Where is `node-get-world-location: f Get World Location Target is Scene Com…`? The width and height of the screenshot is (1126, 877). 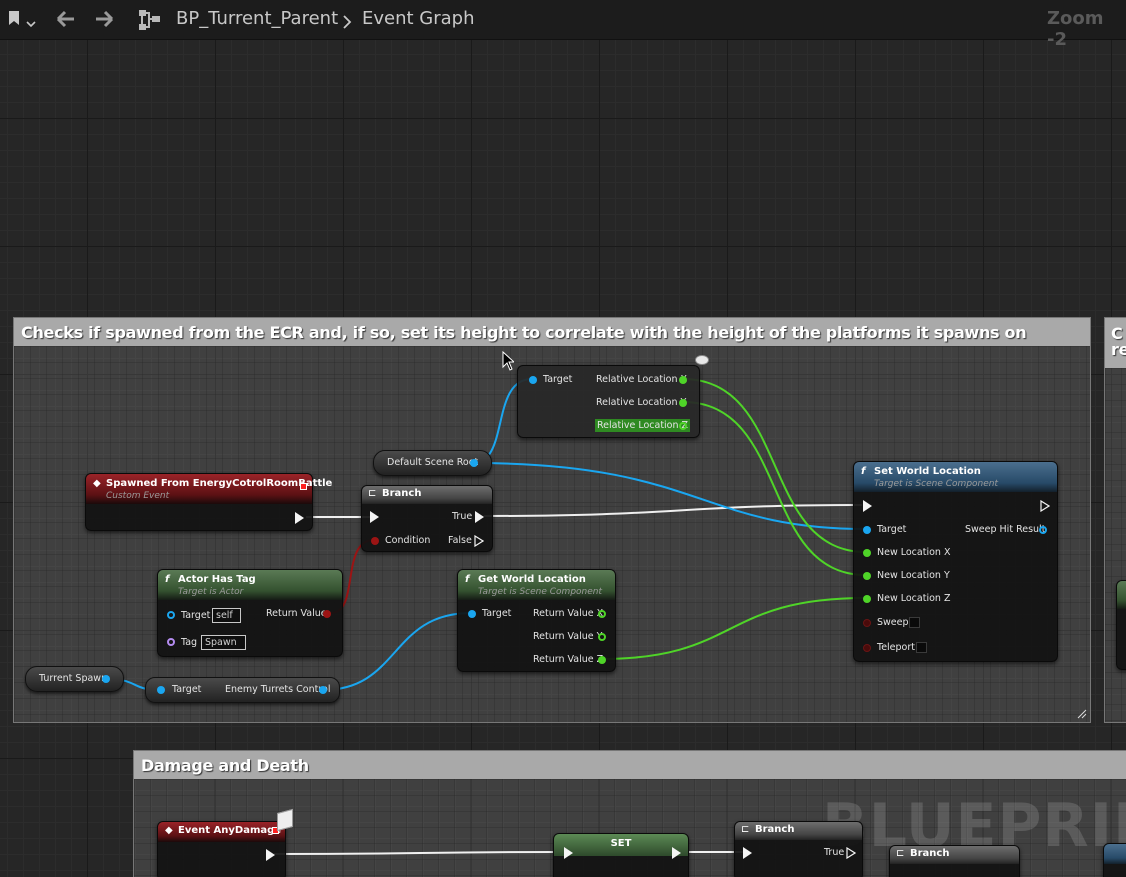 node-get-world-location: f Get World Location Target is Scene Com… is located at coordinates (536, 620).